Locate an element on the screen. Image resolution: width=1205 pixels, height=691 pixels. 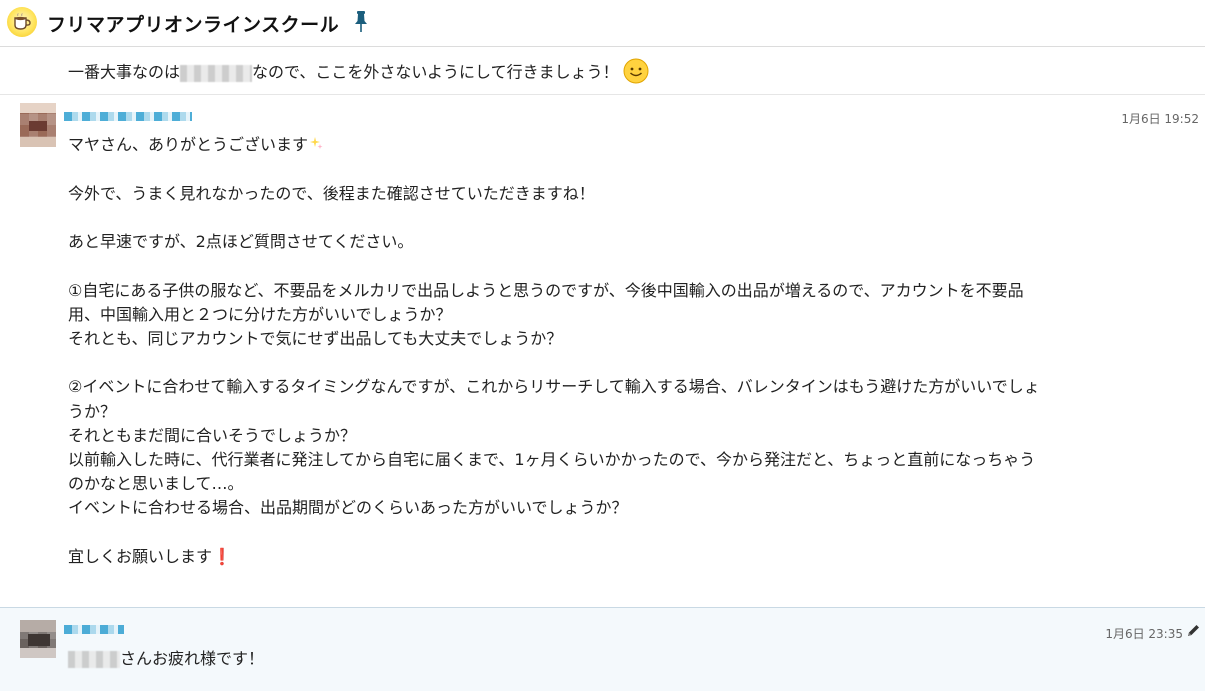
message-line: のかなと思いまして…。 is located at coordinates (156, 484).